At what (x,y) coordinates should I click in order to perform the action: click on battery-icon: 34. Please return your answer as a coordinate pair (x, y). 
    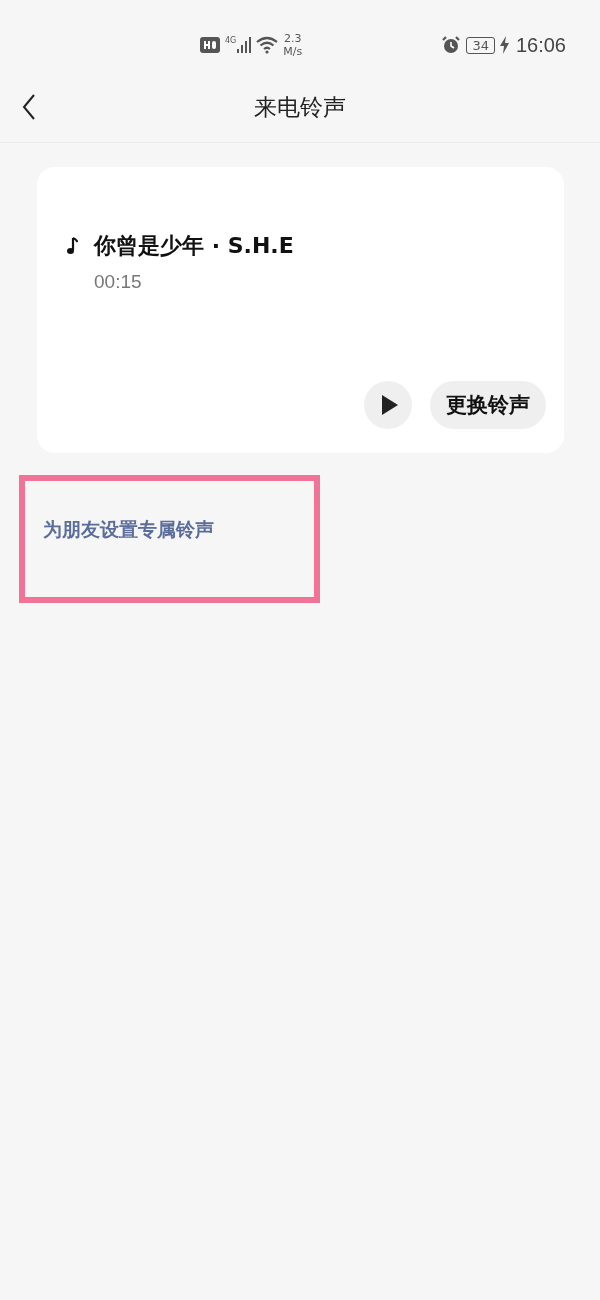
    Looking at the image, I should click on (480, 45).